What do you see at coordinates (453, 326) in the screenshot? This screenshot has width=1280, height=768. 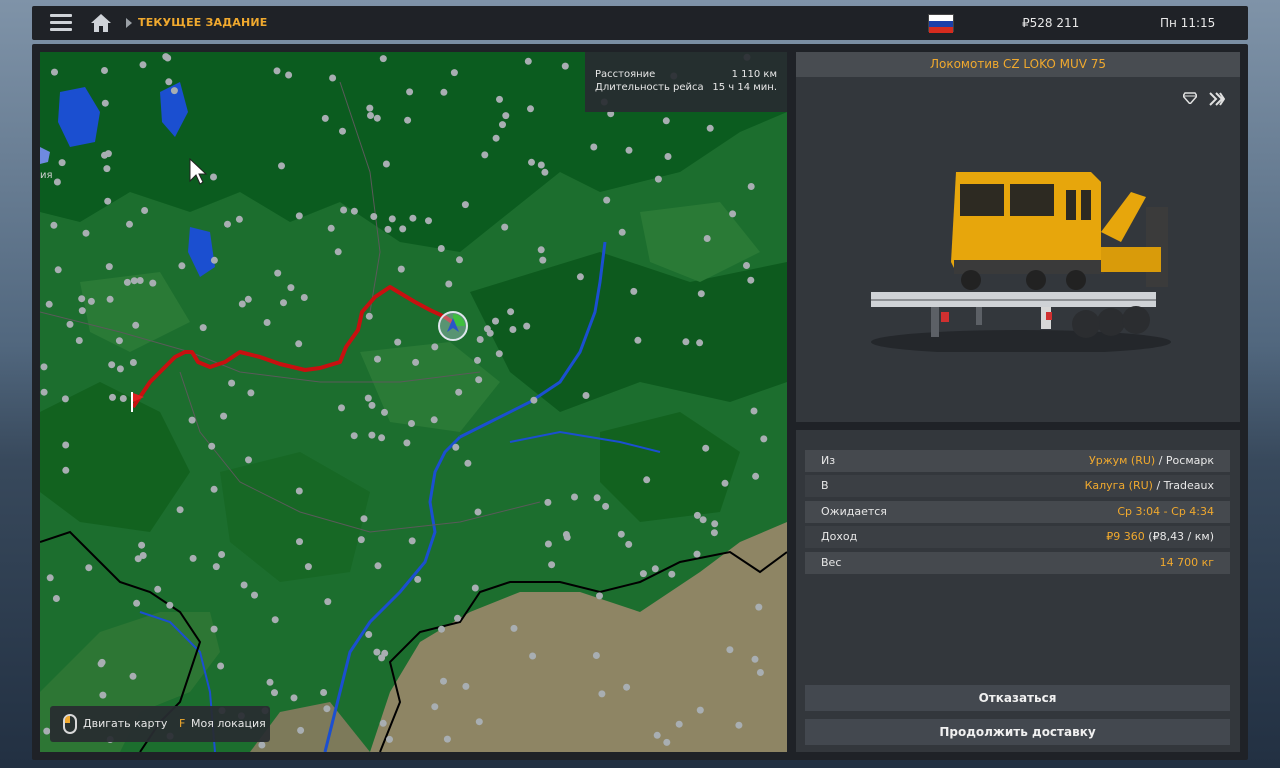 I see `player-position-icon` at bounding box center [453, 326].